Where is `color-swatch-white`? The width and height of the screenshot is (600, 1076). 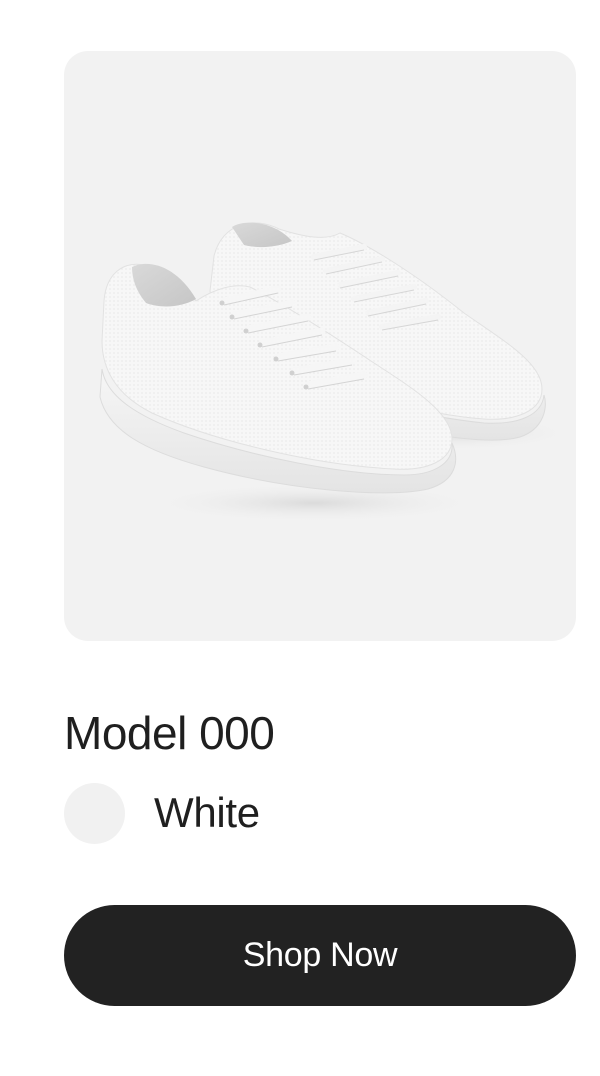
color-swatch-white is located at coordinates (94, 813).